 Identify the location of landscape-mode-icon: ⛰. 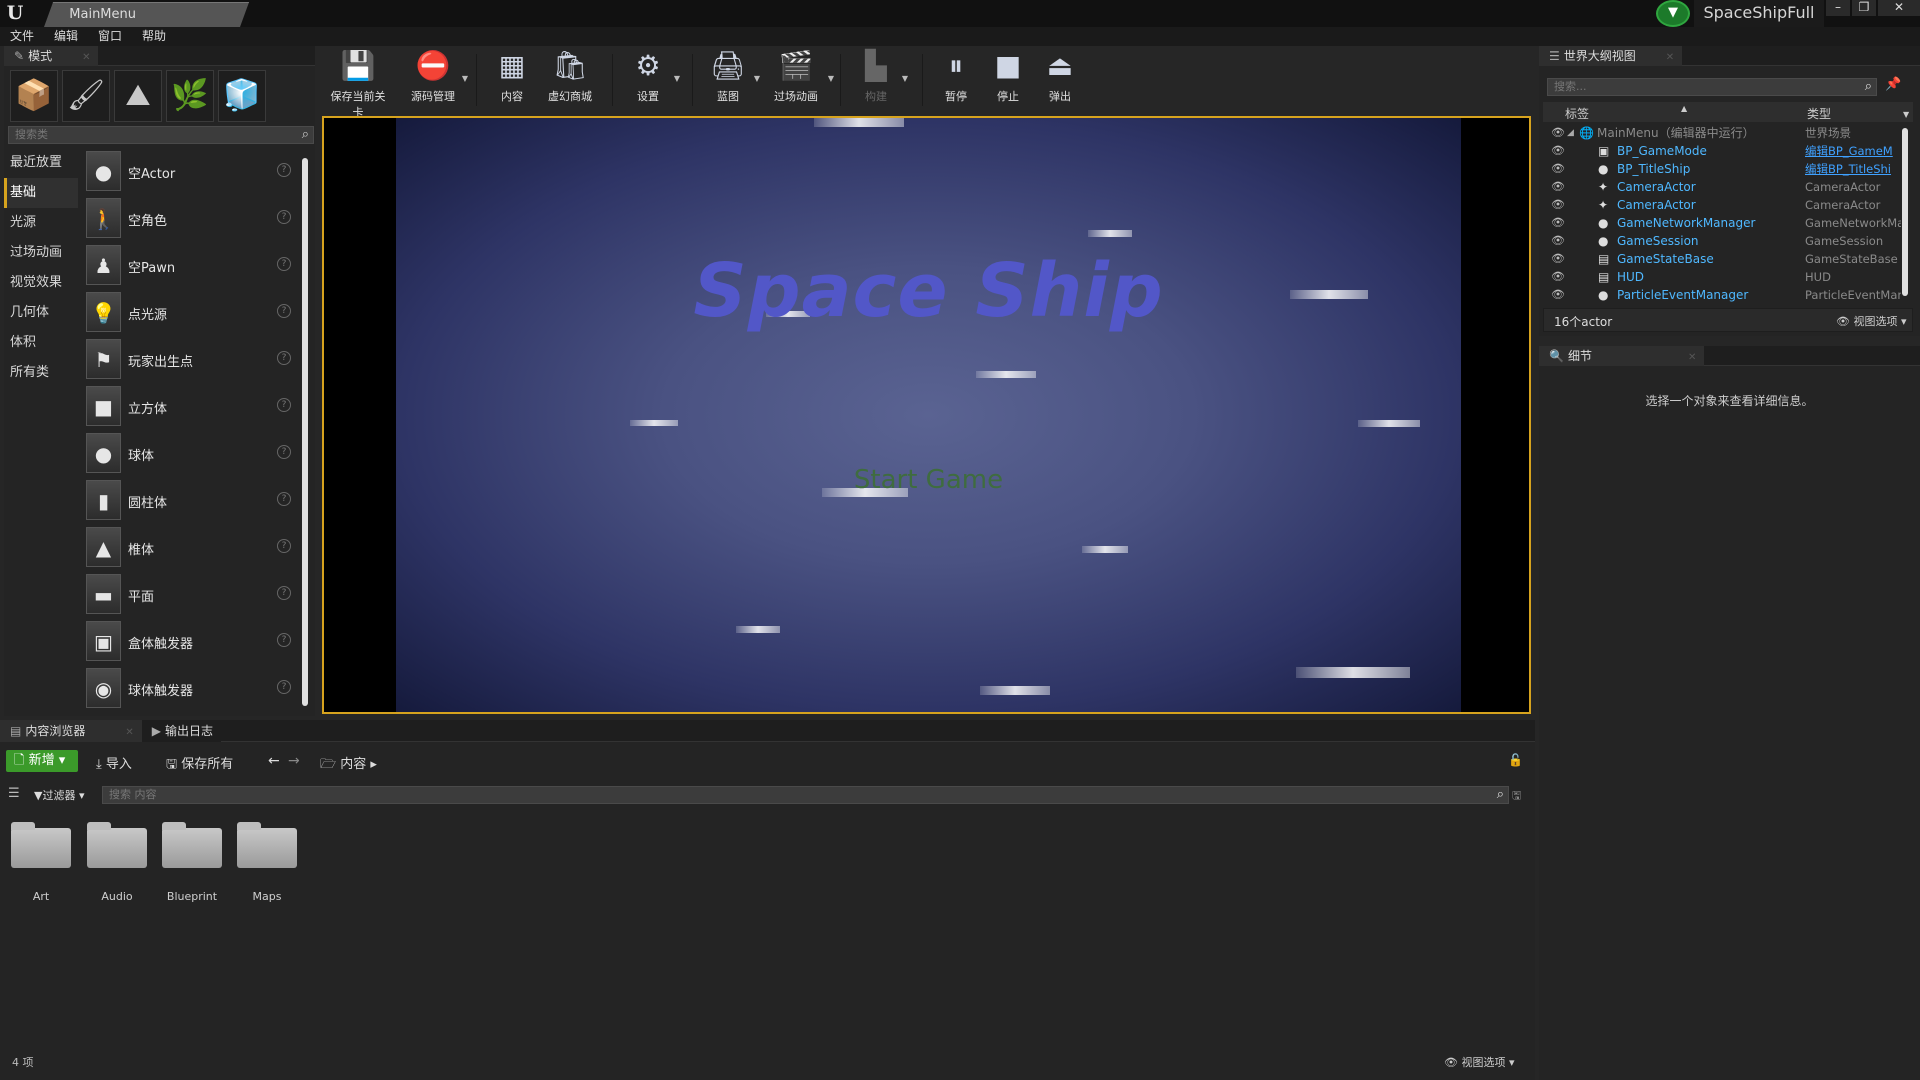
(138, 96).